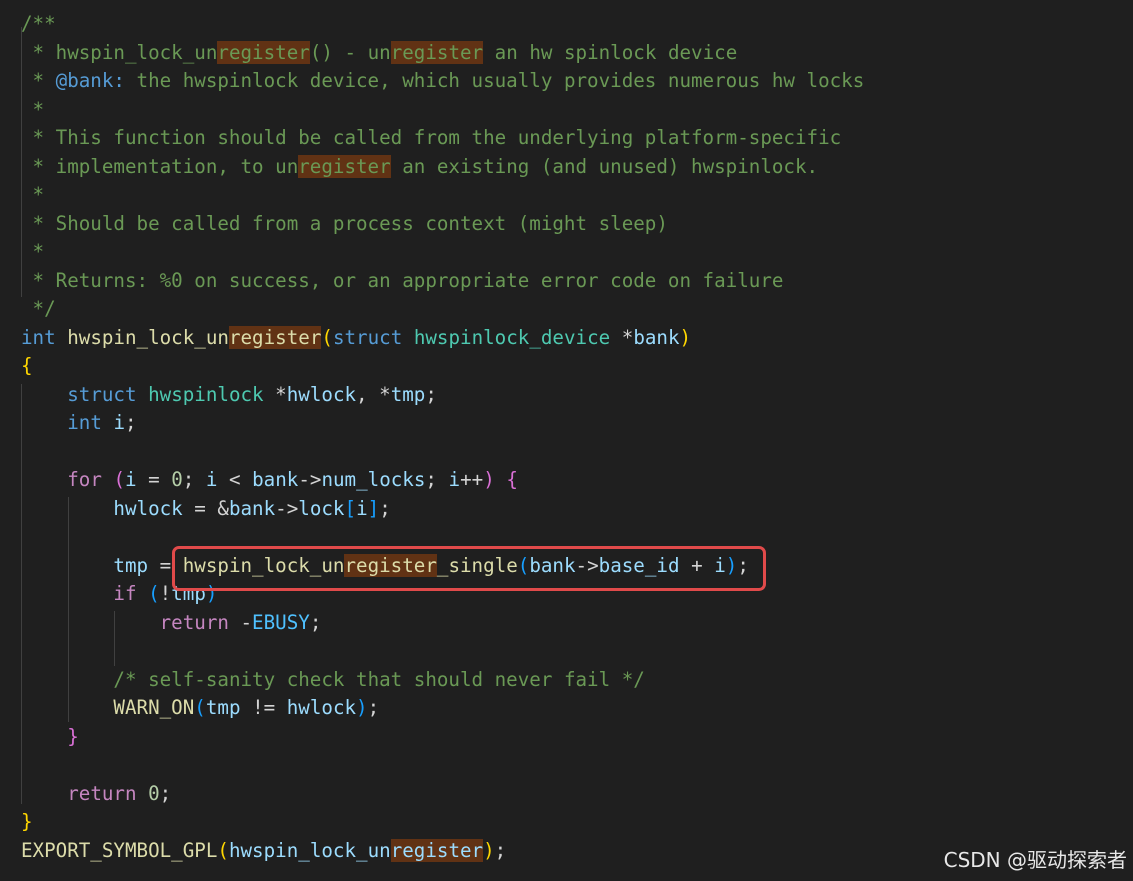 The height and width of the screenshot is (881, 1133). Describe the element at coordinates (160, 166) in the screenshot. I see `code-token: * implementation, to un` at that location.